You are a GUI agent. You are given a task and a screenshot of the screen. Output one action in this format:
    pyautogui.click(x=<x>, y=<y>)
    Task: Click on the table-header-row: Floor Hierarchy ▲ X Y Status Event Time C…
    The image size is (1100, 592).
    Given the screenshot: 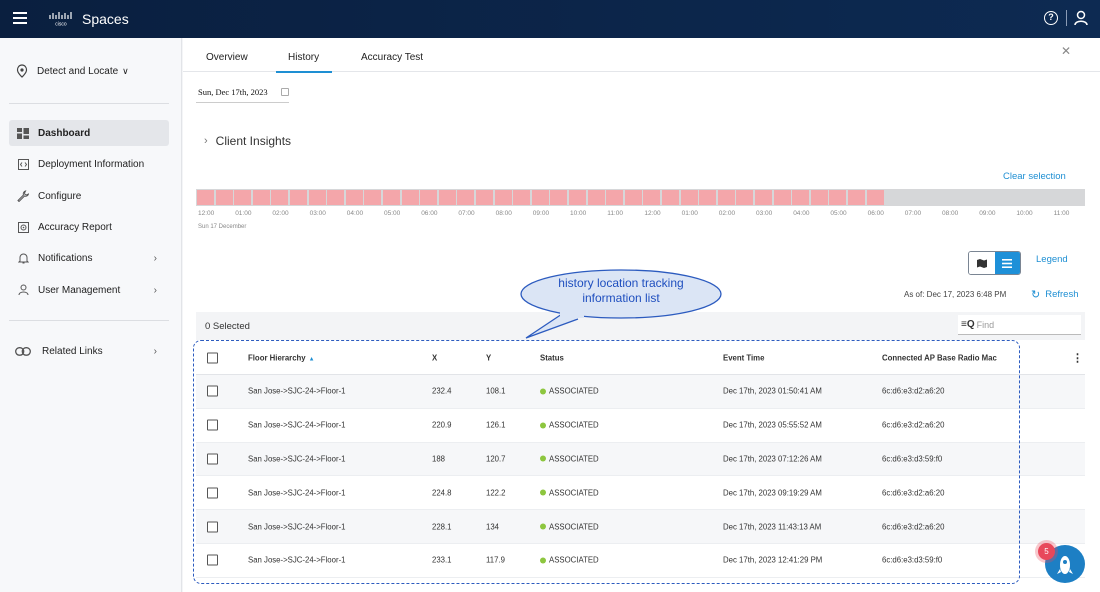 What is the action you would take?
    pyautogui.click(x=640, y=358)
    